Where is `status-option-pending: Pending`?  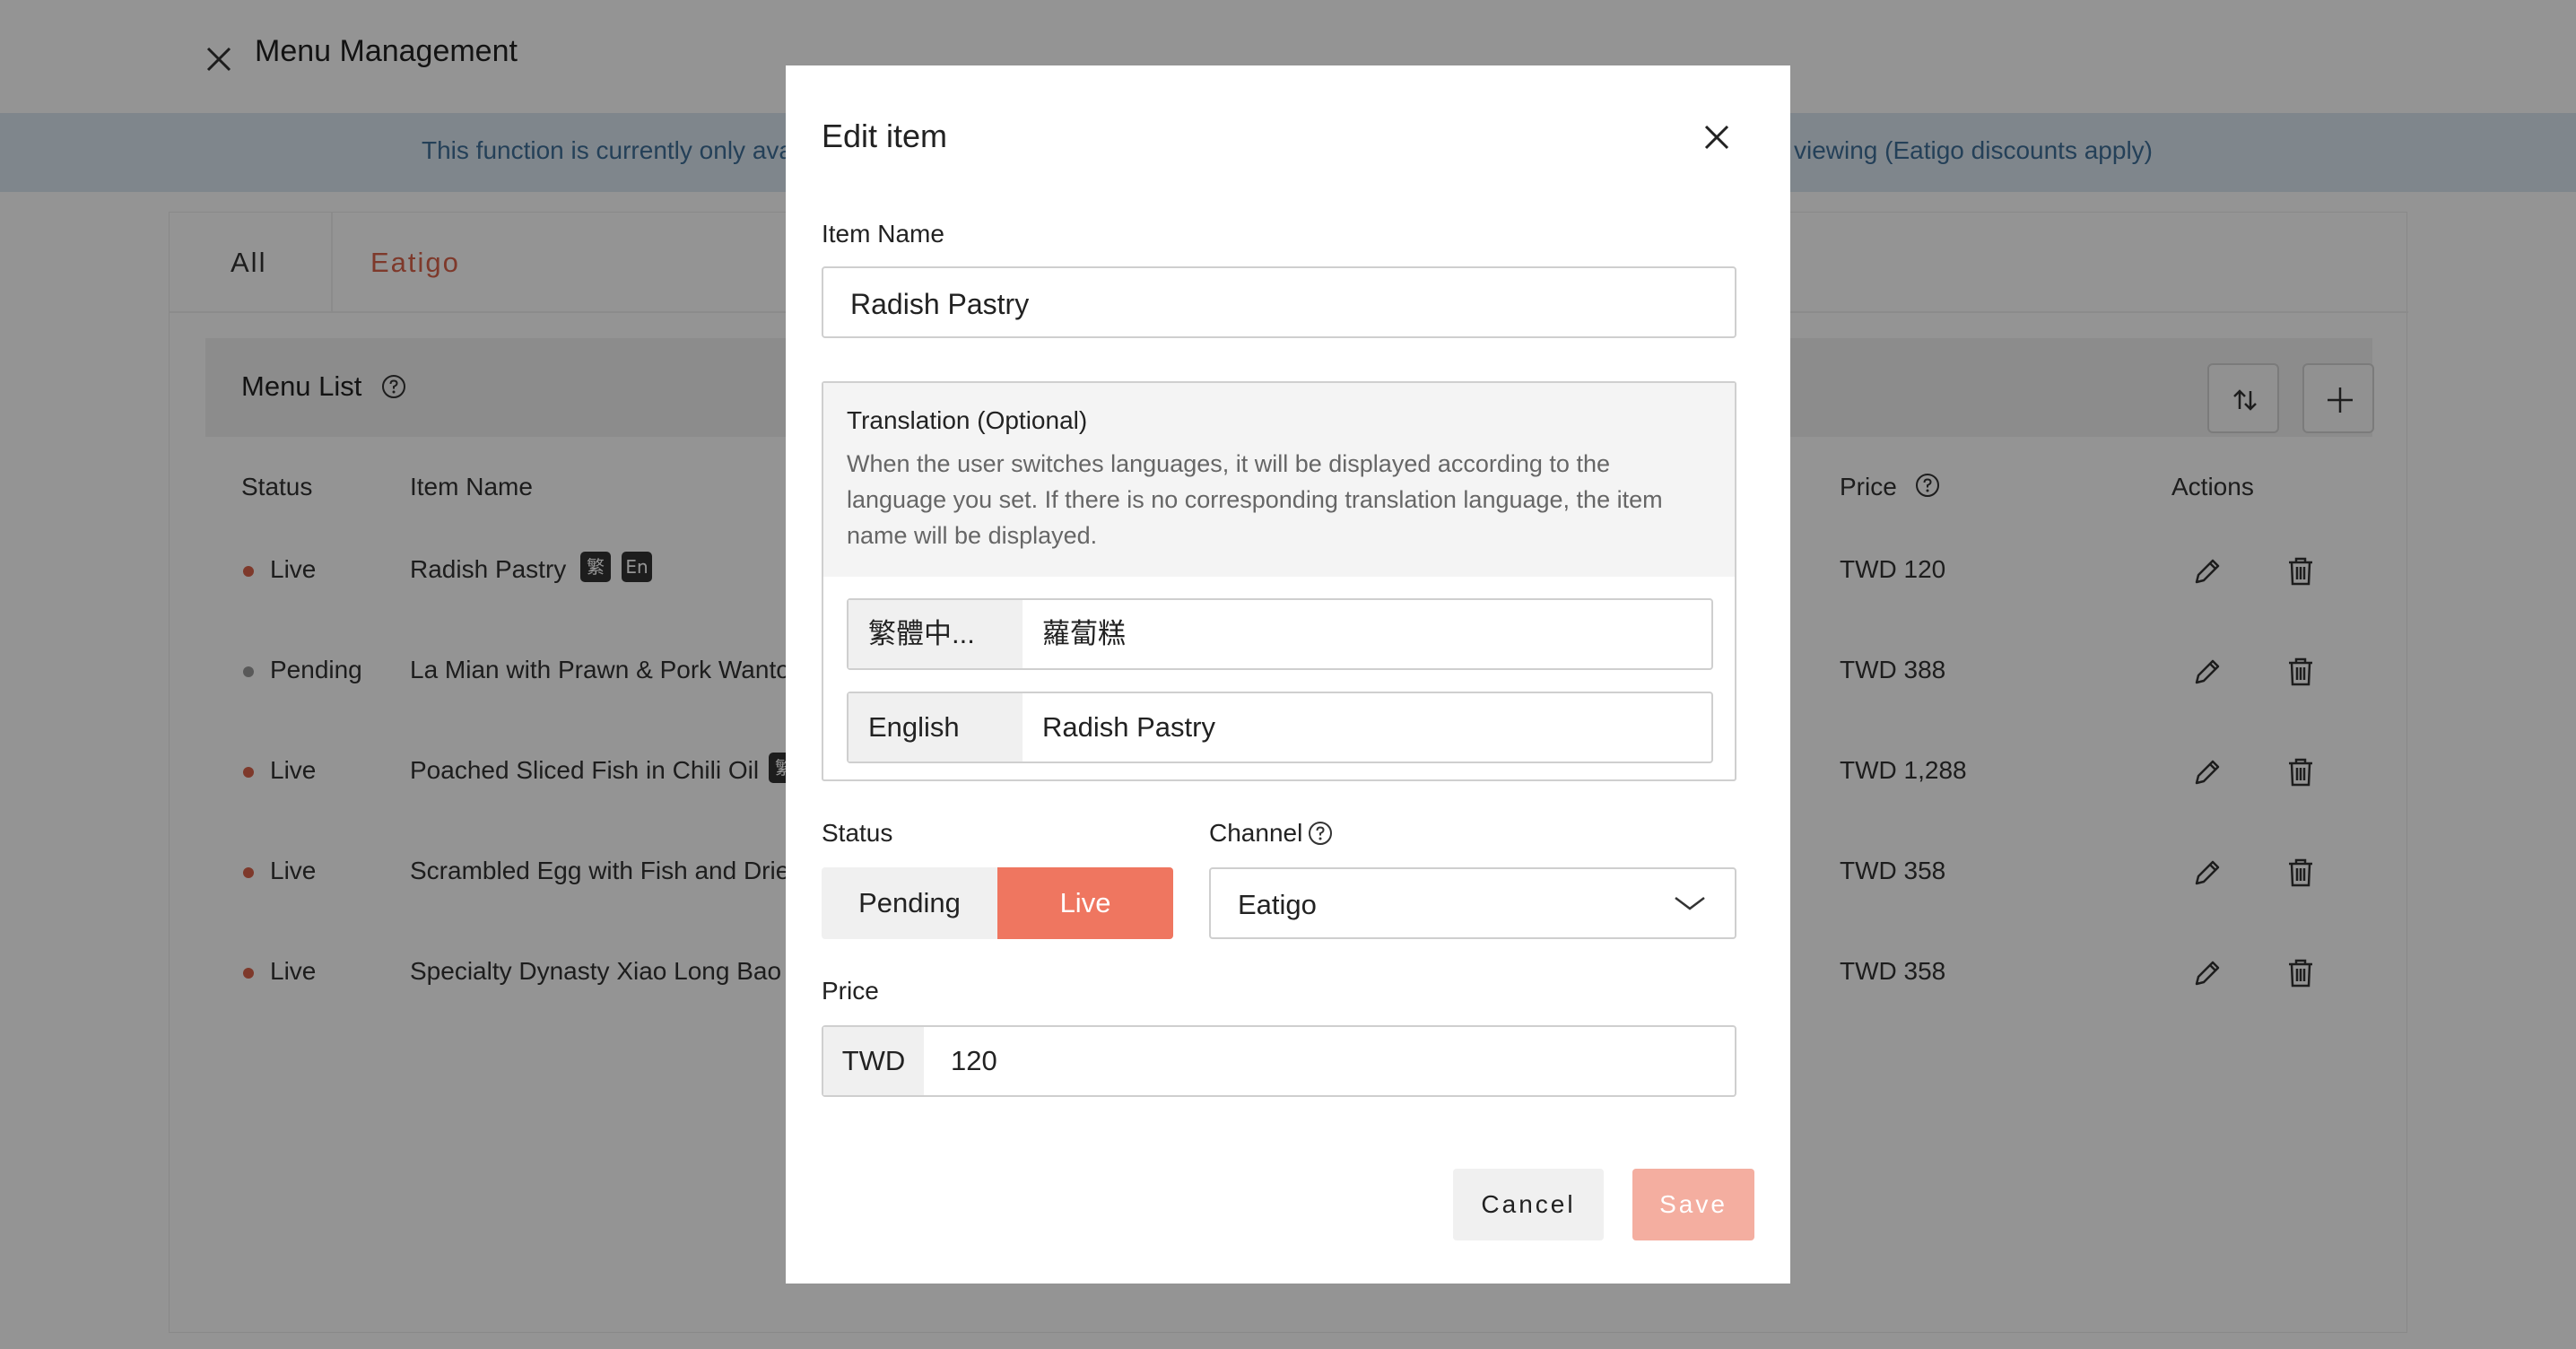 status-option-pending: Pending is located at coordinates (909, 903).